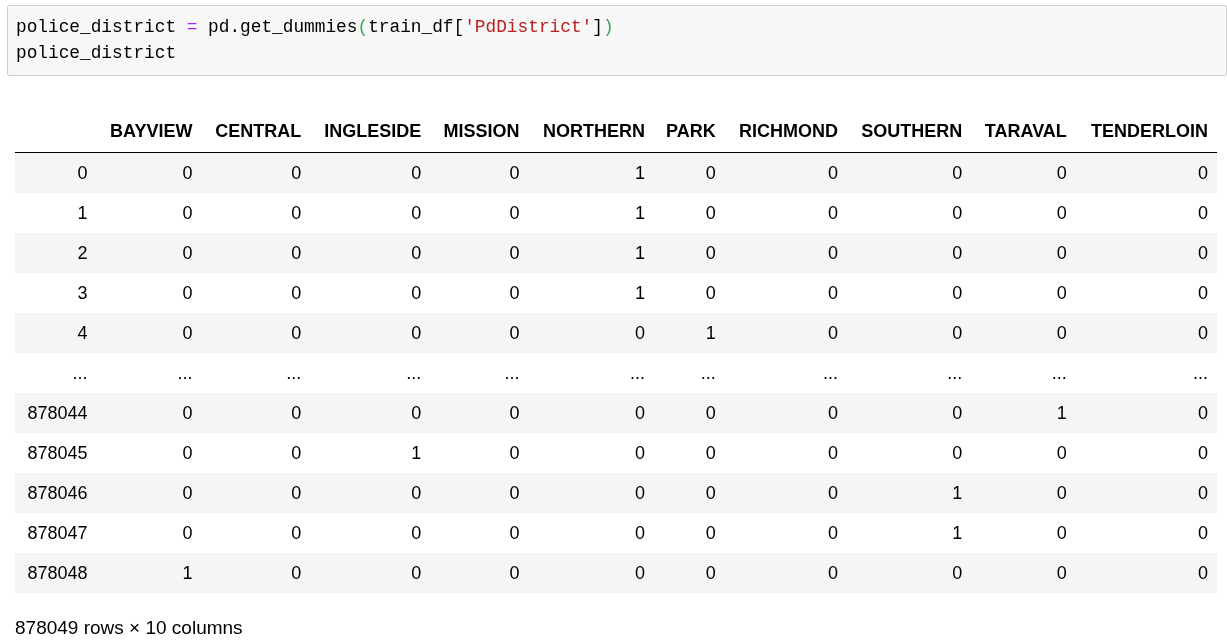 The image size is (1227, 643). I want to click on code-line: police_district = pd.get_dummies(train_df['PdDistrict']), so click(315, 27).